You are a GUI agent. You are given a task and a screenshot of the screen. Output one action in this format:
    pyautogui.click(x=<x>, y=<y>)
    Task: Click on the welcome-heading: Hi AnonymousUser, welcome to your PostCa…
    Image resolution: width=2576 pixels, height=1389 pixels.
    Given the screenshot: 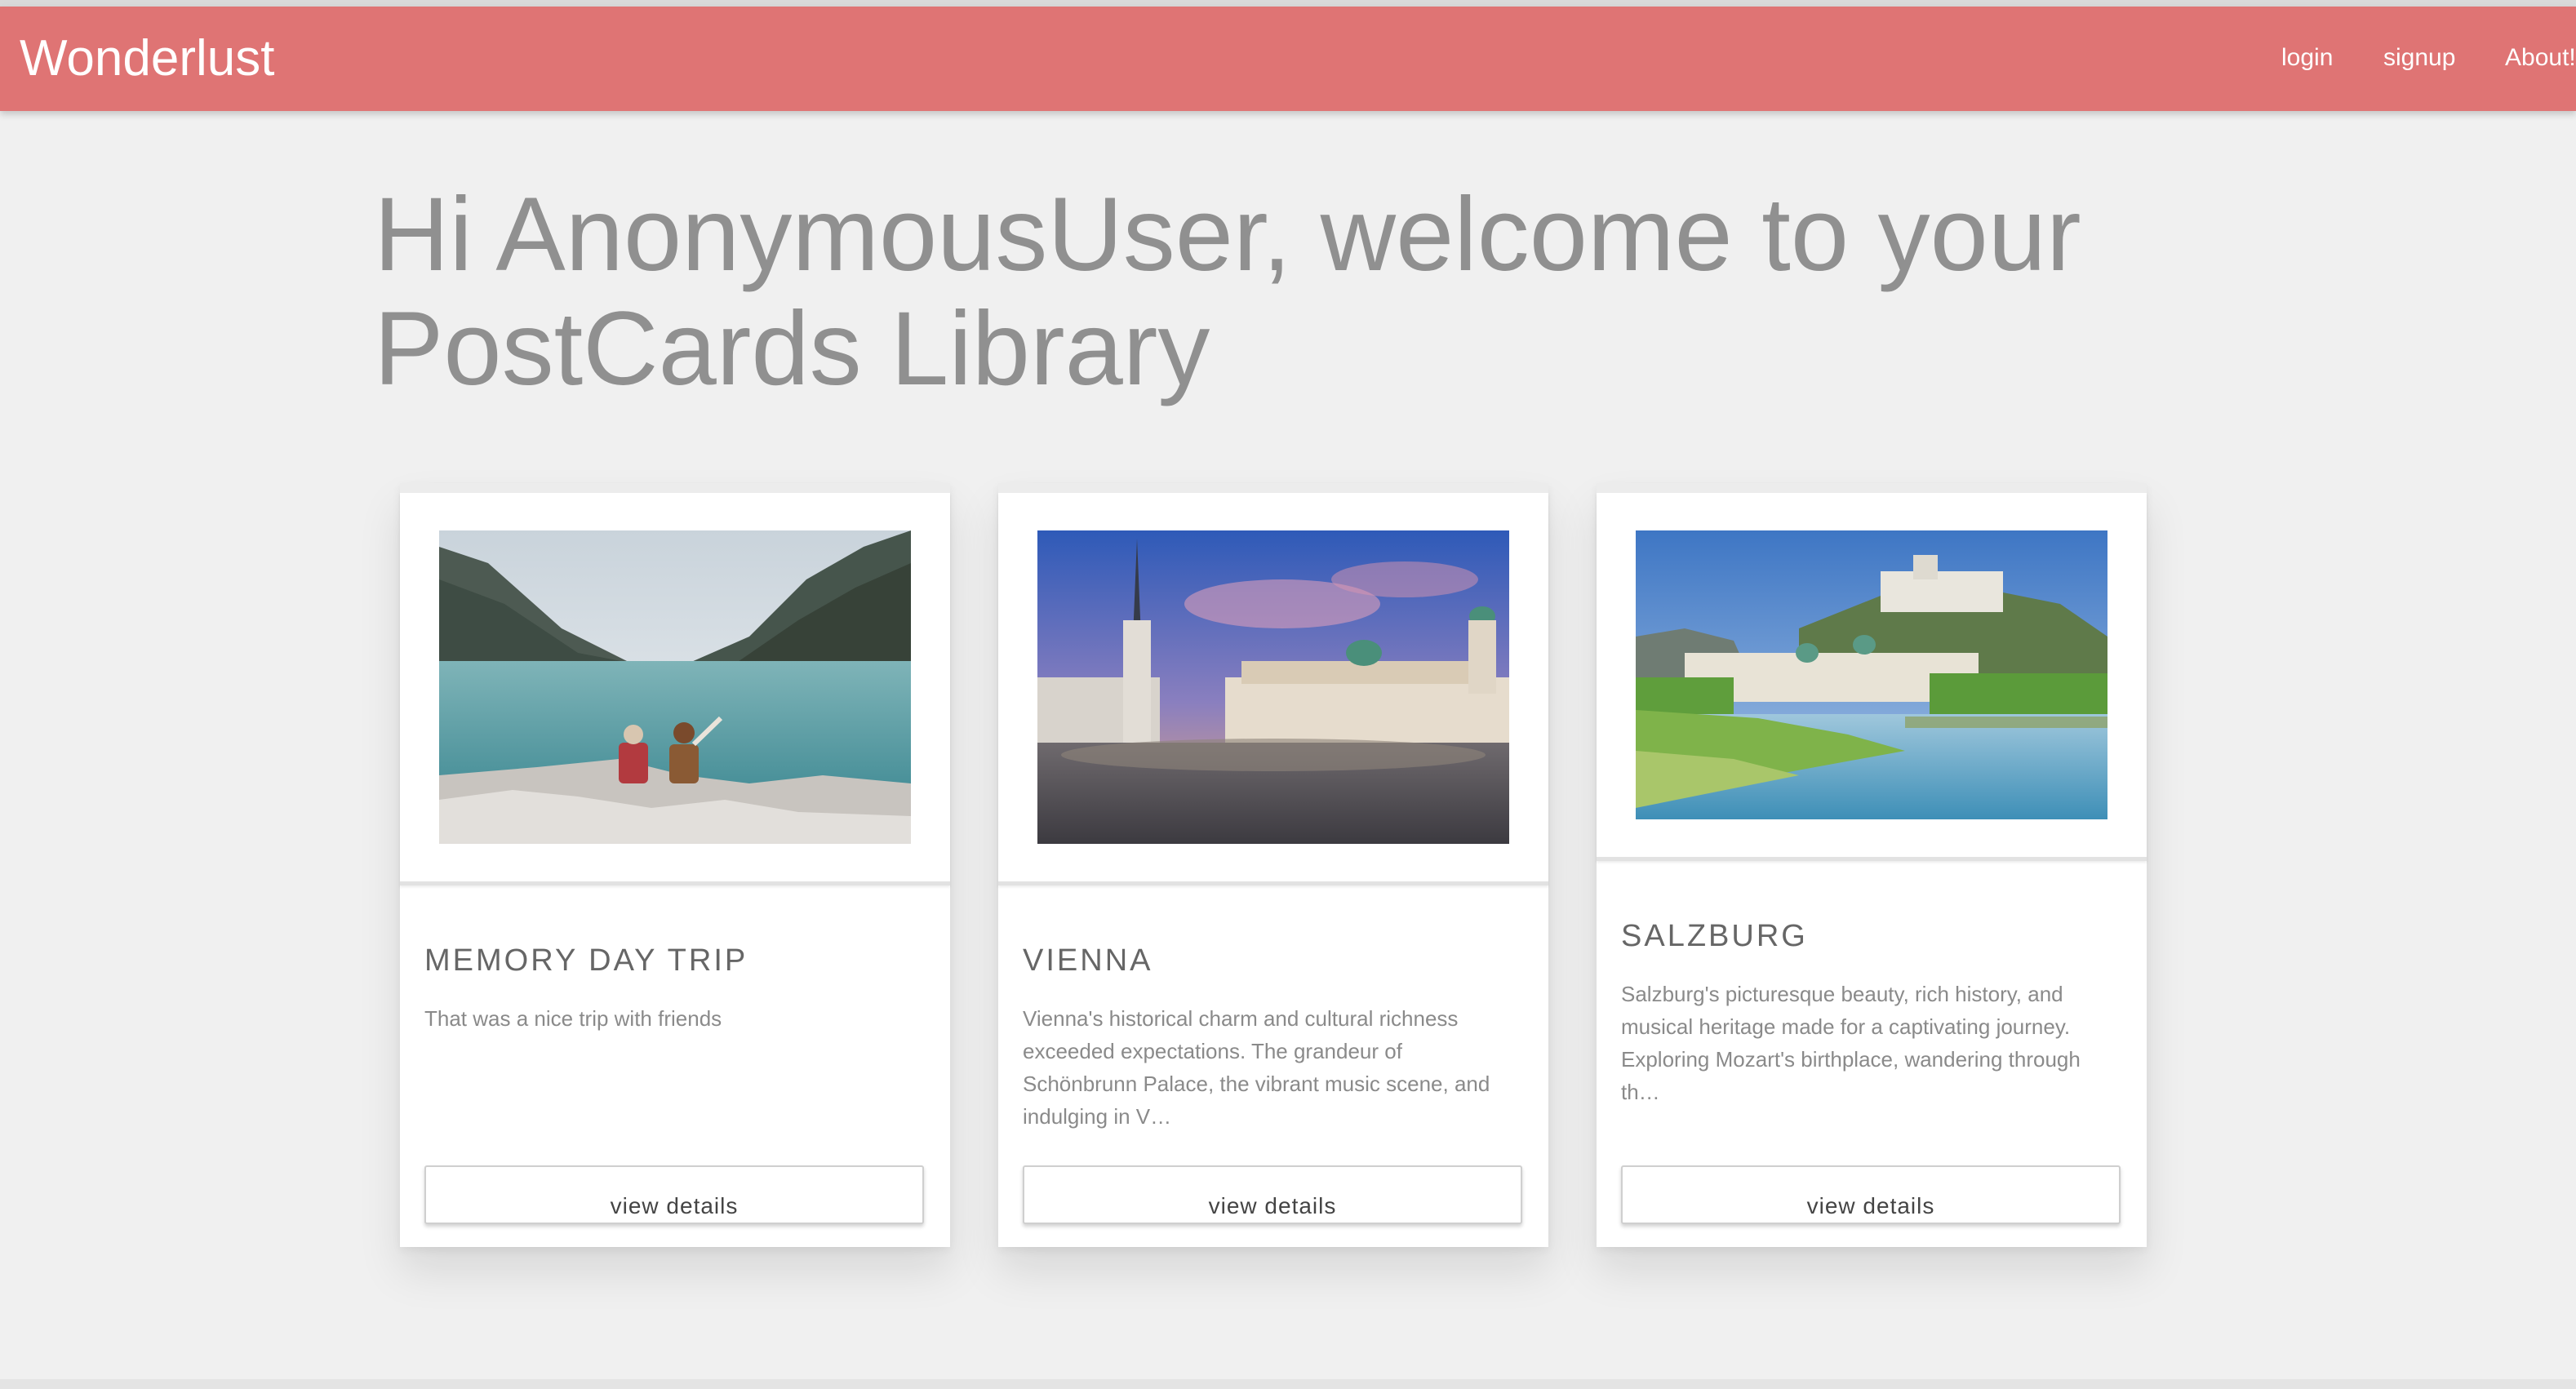 What is the action you would take?
    pyautogui.click(x=1312, y=292)
    